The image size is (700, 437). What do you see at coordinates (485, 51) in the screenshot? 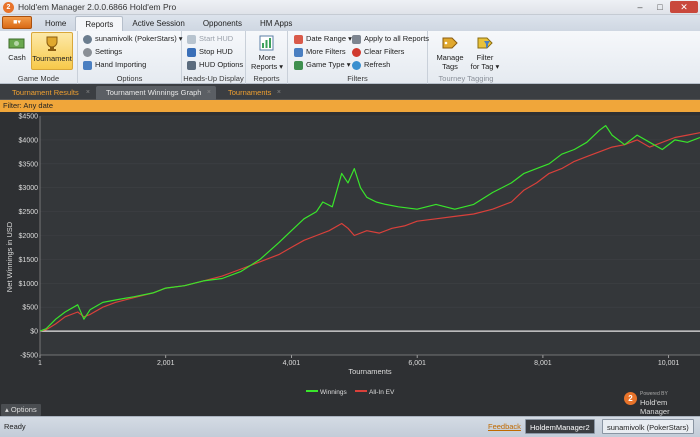
I see `filter-for-tag-button: Filter for Tag ▾` at bounding box center [485, 51].